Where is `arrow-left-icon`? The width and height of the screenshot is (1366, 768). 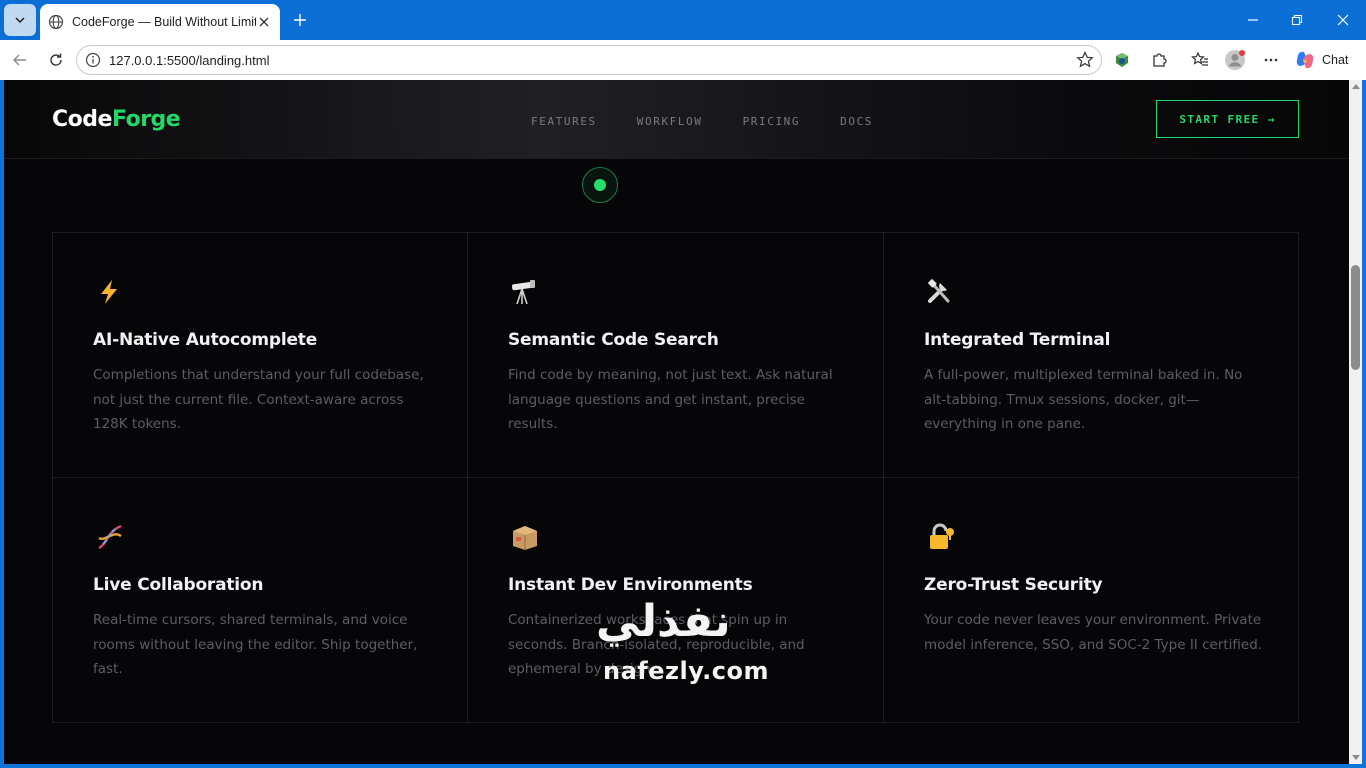 arrow-left-icon is located at coordinates (19, 60).